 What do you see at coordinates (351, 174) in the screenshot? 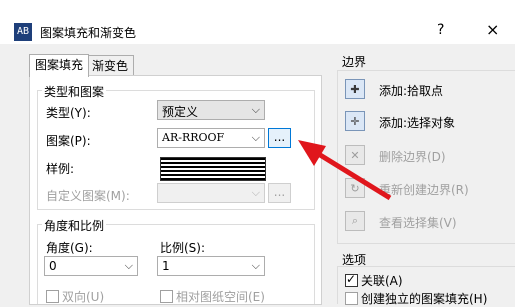
I see `arrow-shaft` at bounding box center [351, 174].